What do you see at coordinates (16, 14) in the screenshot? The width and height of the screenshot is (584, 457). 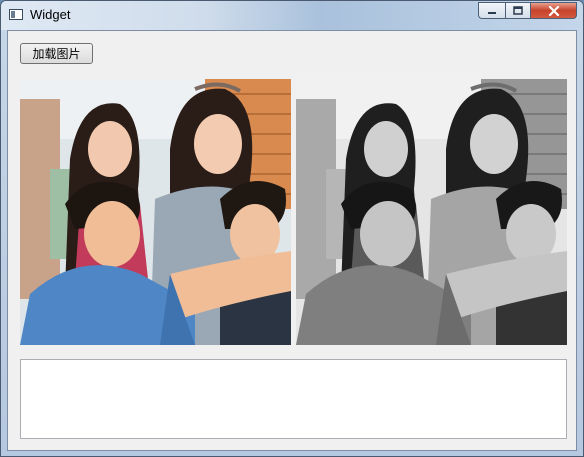 I see `app-icon` at bounding box center [16, 14].